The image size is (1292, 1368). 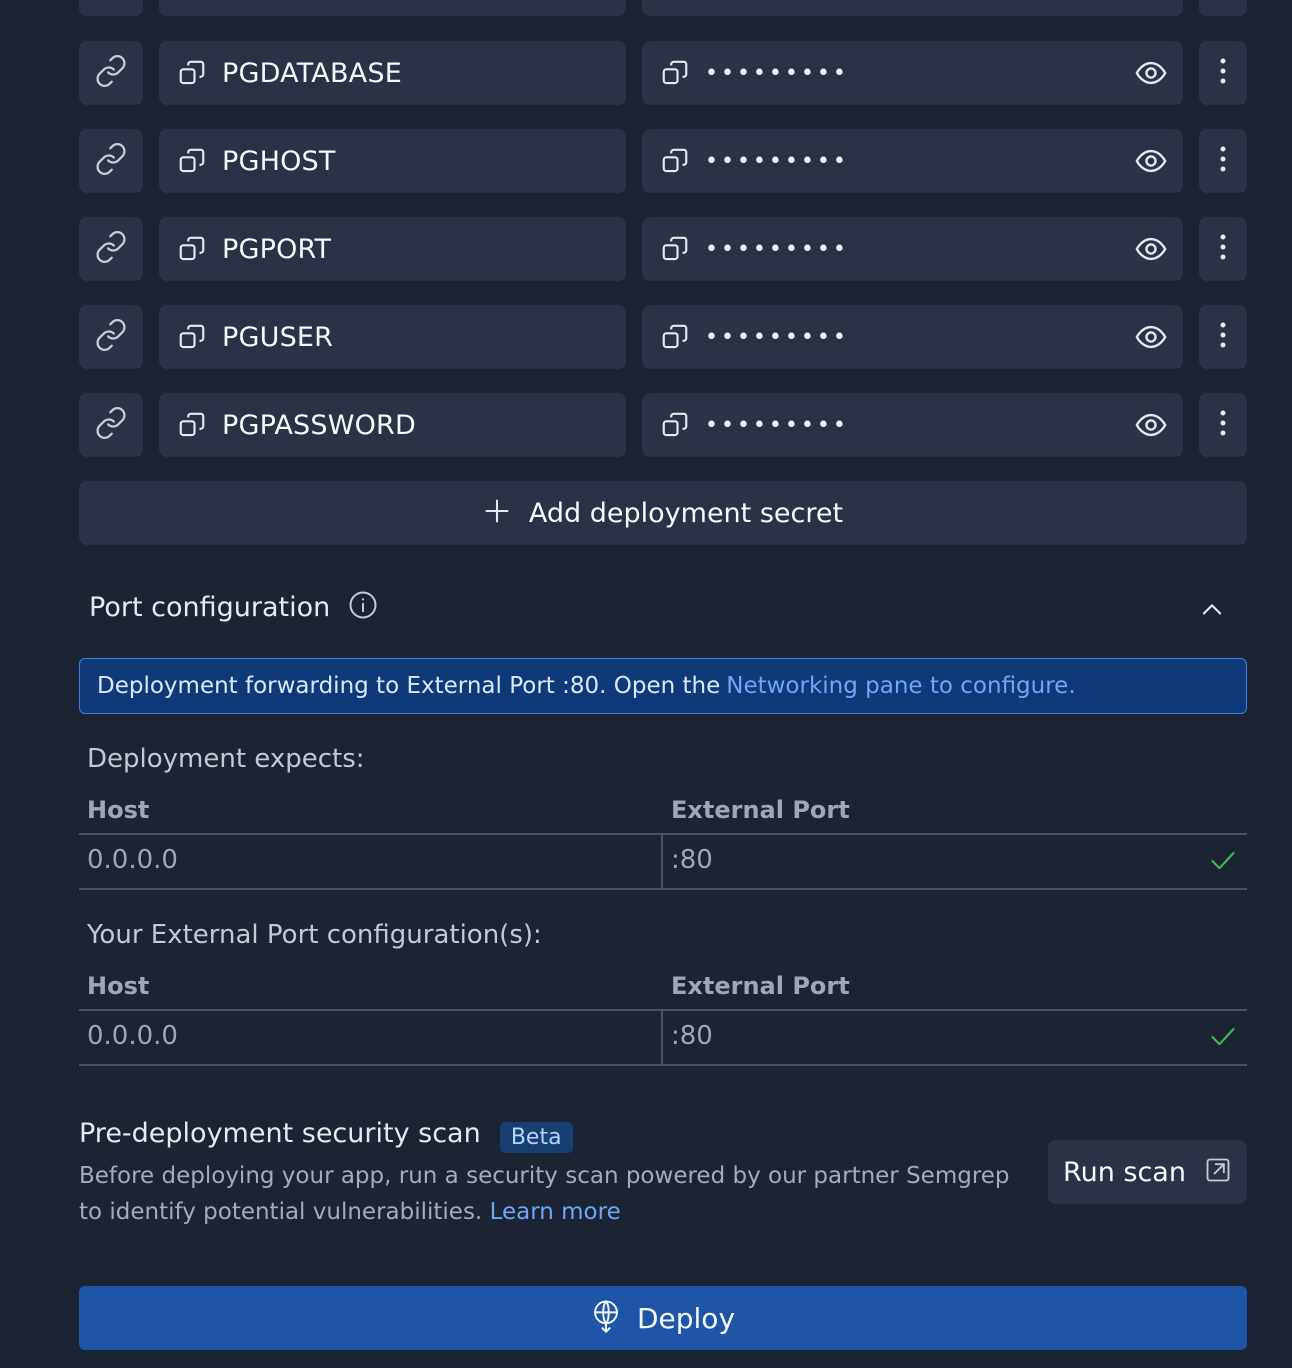 I want to click on deploy-button: Deploy, so click(x=663, y=1318).